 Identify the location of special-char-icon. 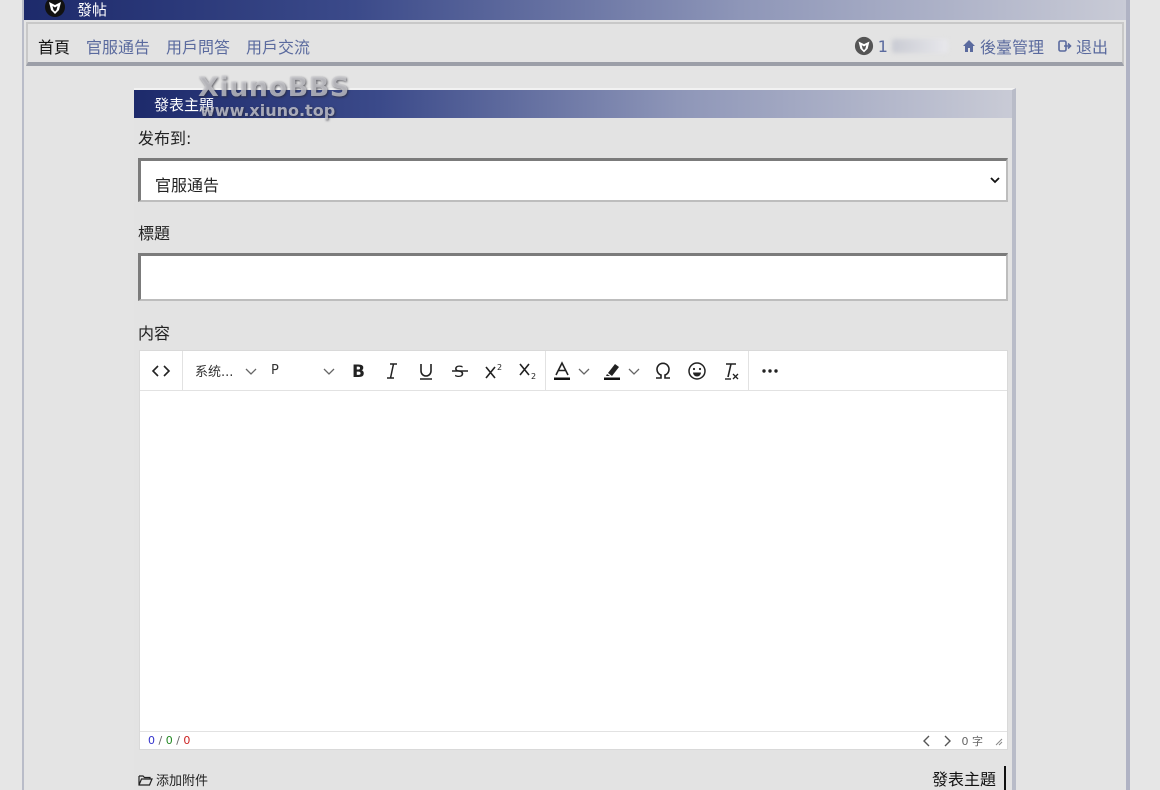
(663, 370).